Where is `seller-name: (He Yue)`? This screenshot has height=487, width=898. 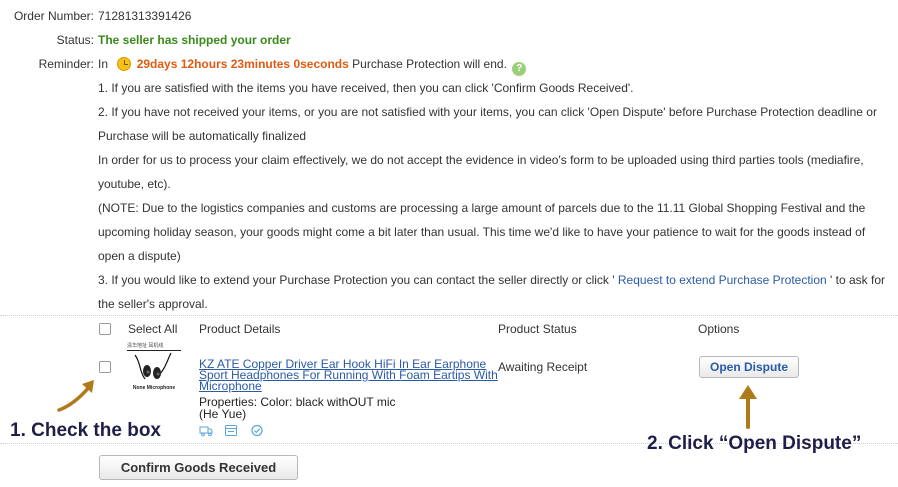 seller-name: (He Yue) is located at coordinates (223, 414).